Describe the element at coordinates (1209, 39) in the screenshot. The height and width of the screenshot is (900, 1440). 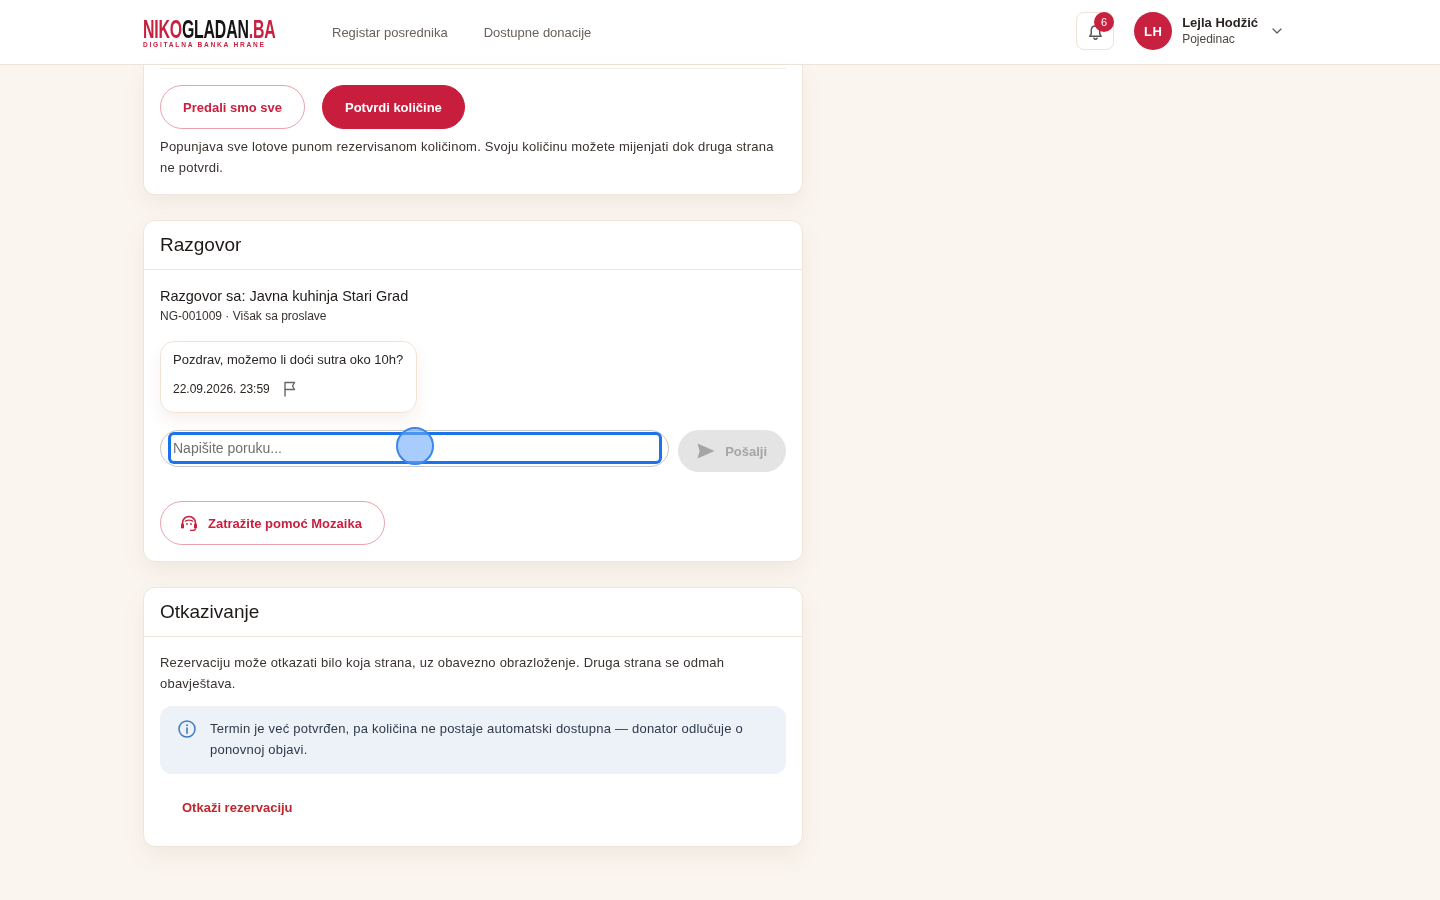
I see `user-role: Pojedinac` at that location.